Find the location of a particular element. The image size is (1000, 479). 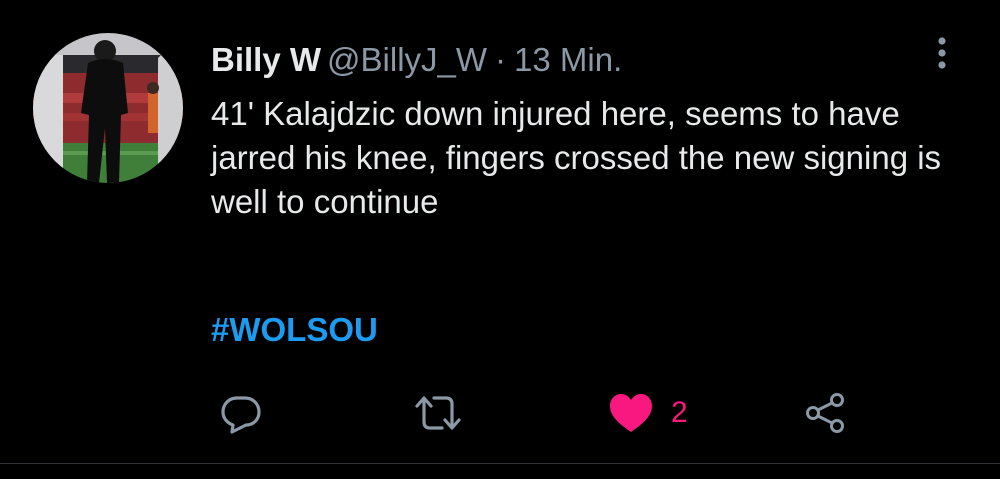

reply-icon is located at coordinates (241, 415).